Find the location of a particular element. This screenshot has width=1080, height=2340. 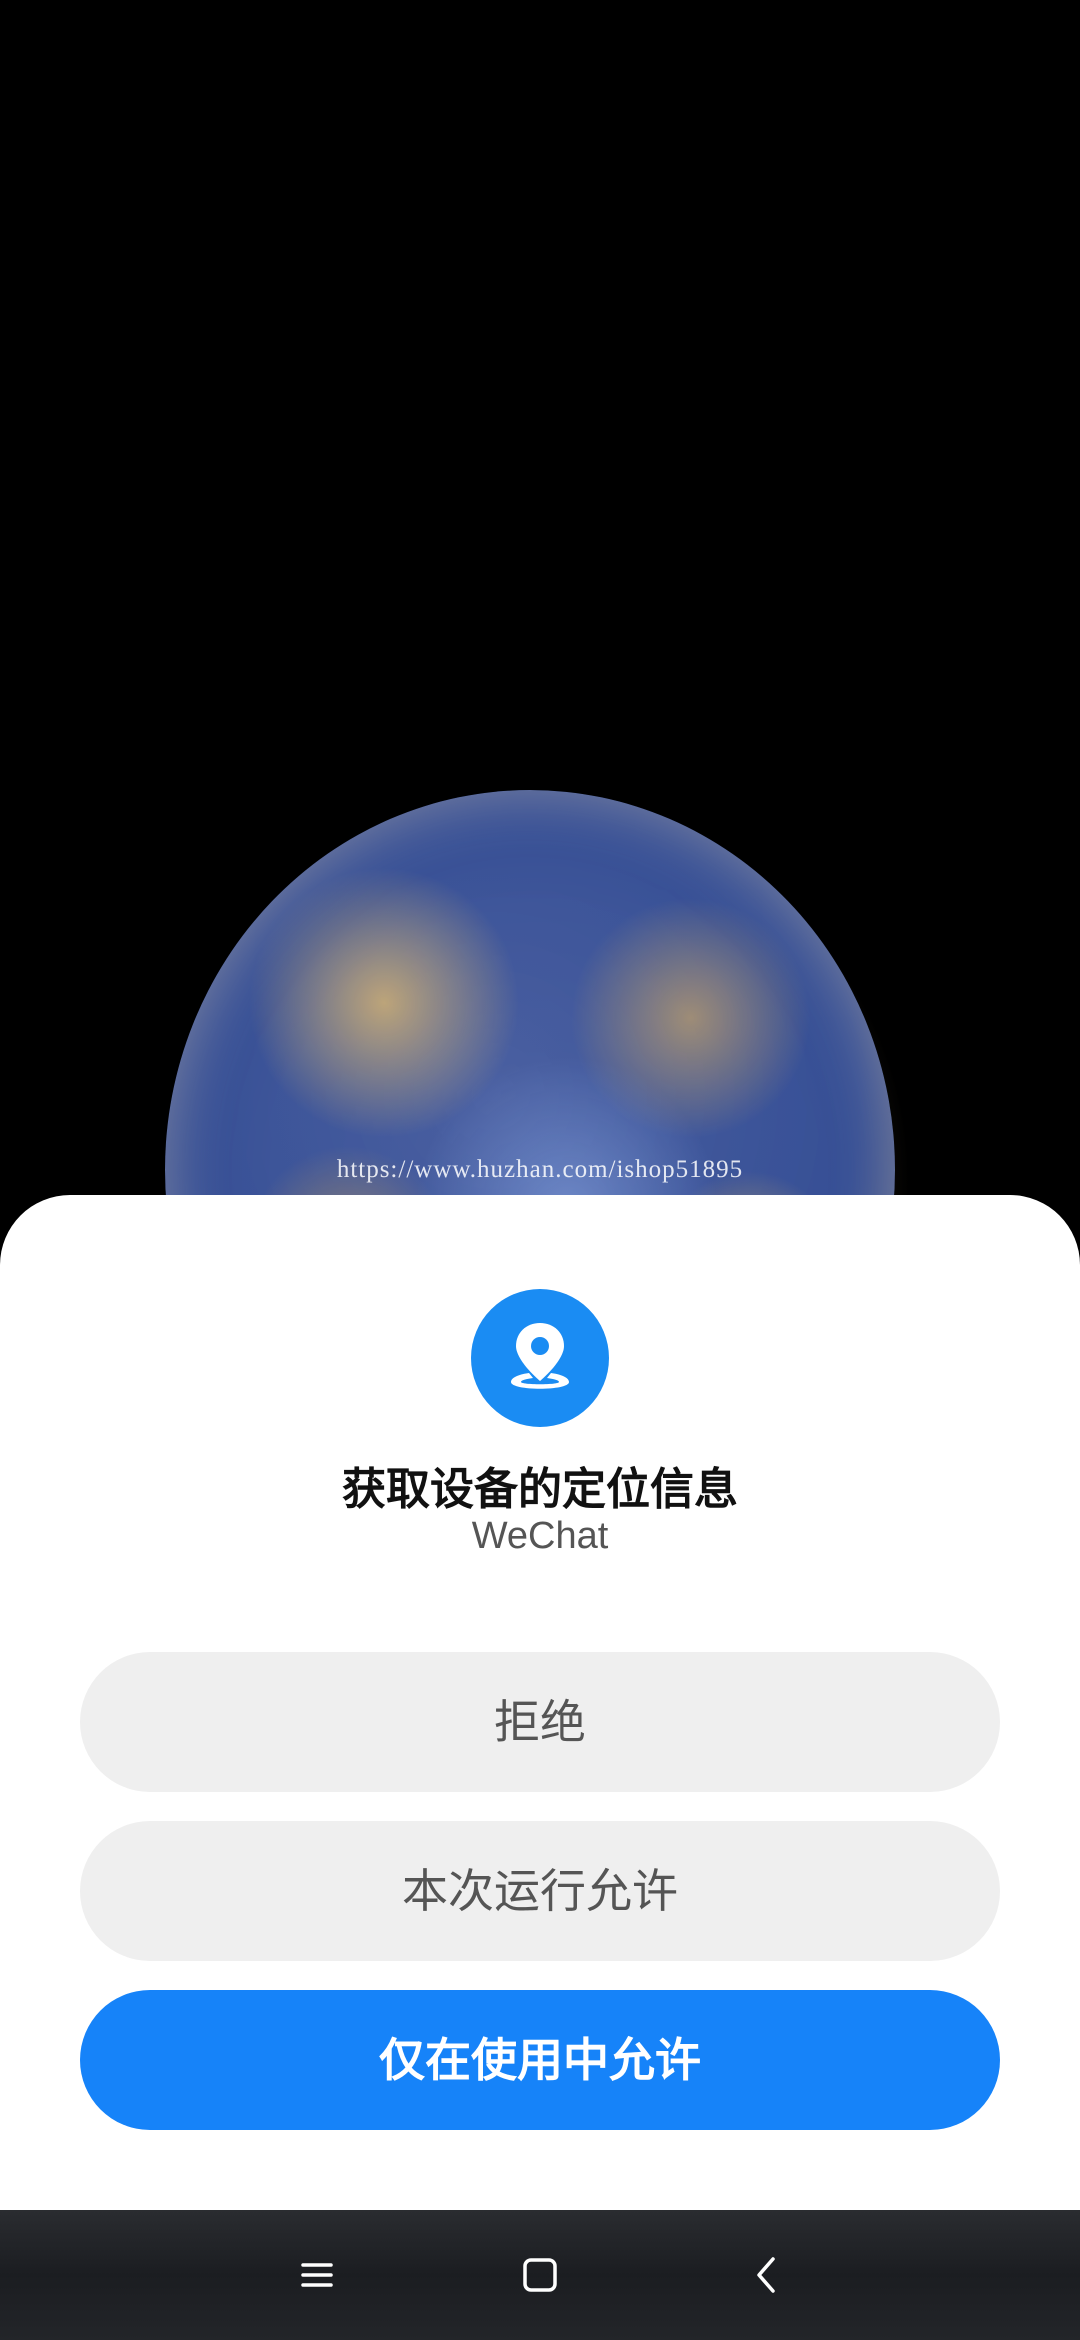

back-chevron-icon is located at coordinates (767, 2275).